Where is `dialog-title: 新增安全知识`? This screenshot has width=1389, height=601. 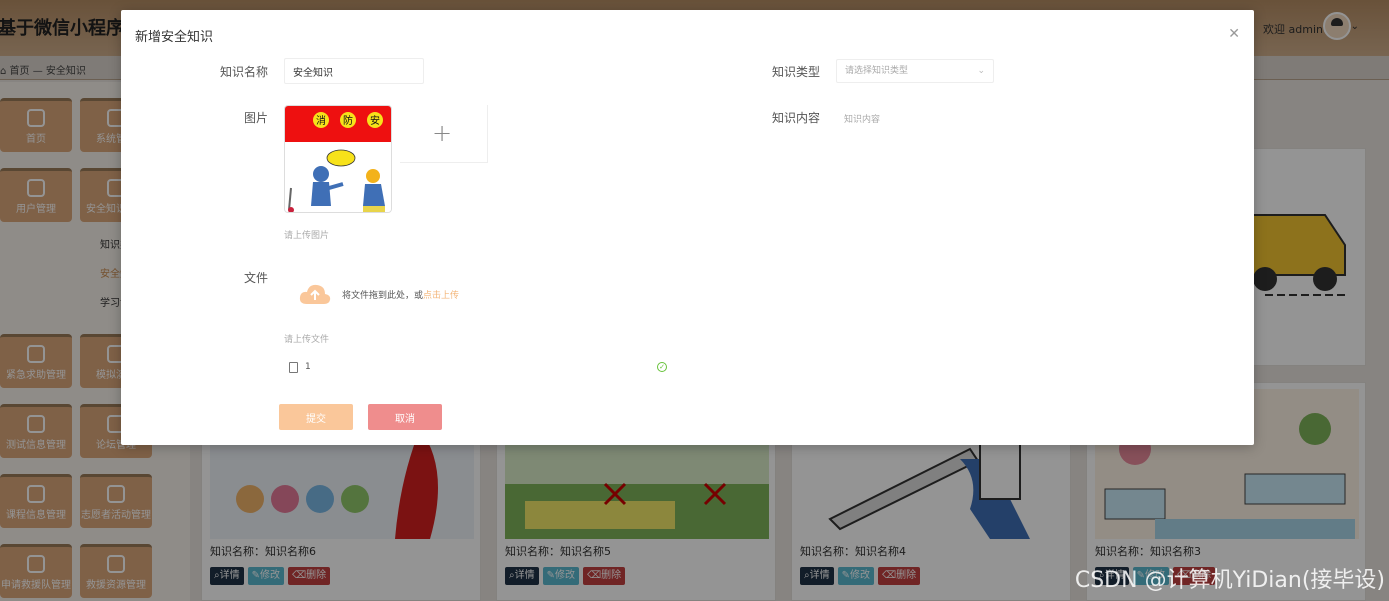 dialog-title: 新增安全知识 is located at coordinates (174, 37).